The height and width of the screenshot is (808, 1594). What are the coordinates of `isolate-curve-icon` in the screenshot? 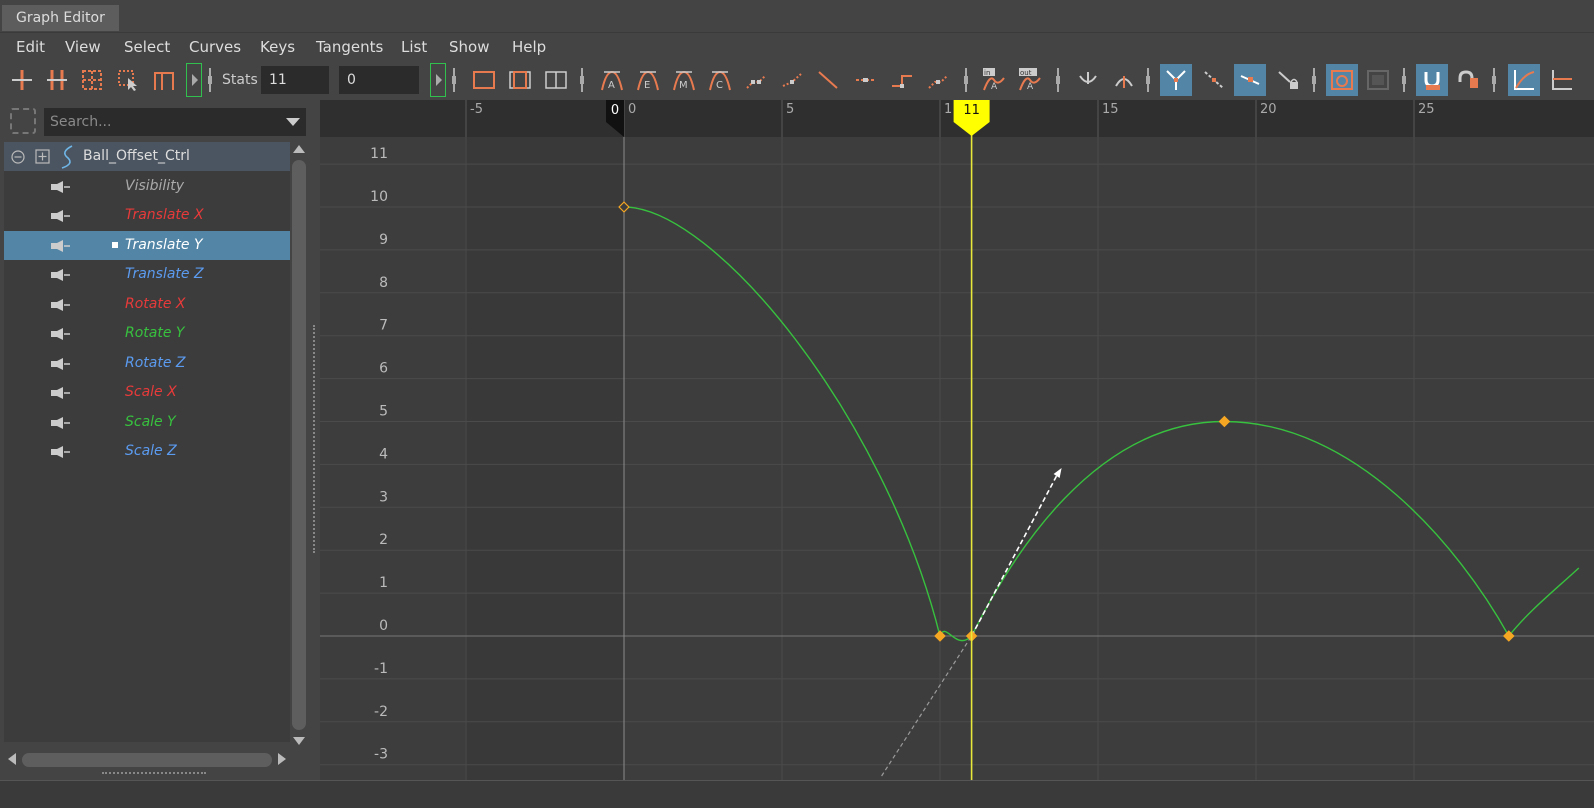 It's located at (1214, 80).